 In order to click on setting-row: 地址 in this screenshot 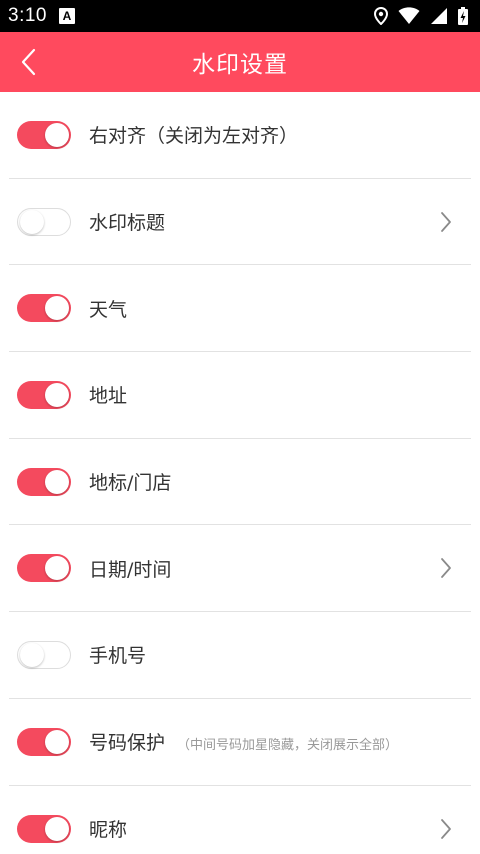, I will do `click(240, 395)`.